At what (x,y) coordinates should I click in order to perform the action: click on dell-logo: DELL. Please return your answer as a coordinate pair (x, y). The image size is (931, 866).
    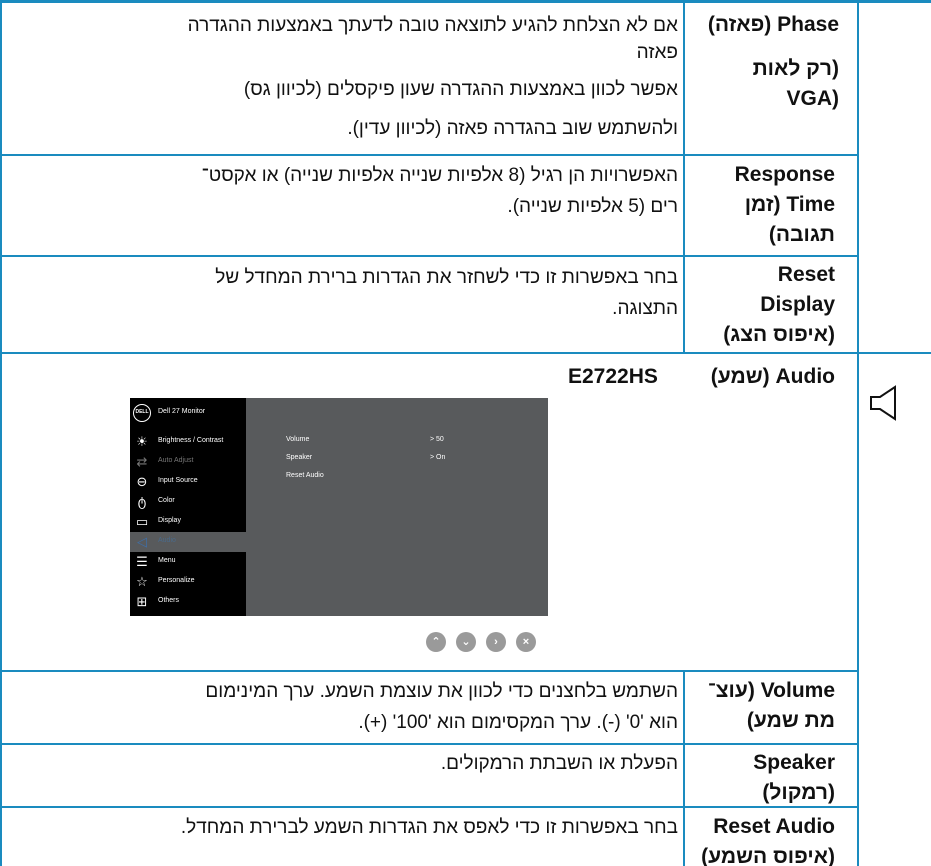
    Looking at the image, I should click on (142, 413).